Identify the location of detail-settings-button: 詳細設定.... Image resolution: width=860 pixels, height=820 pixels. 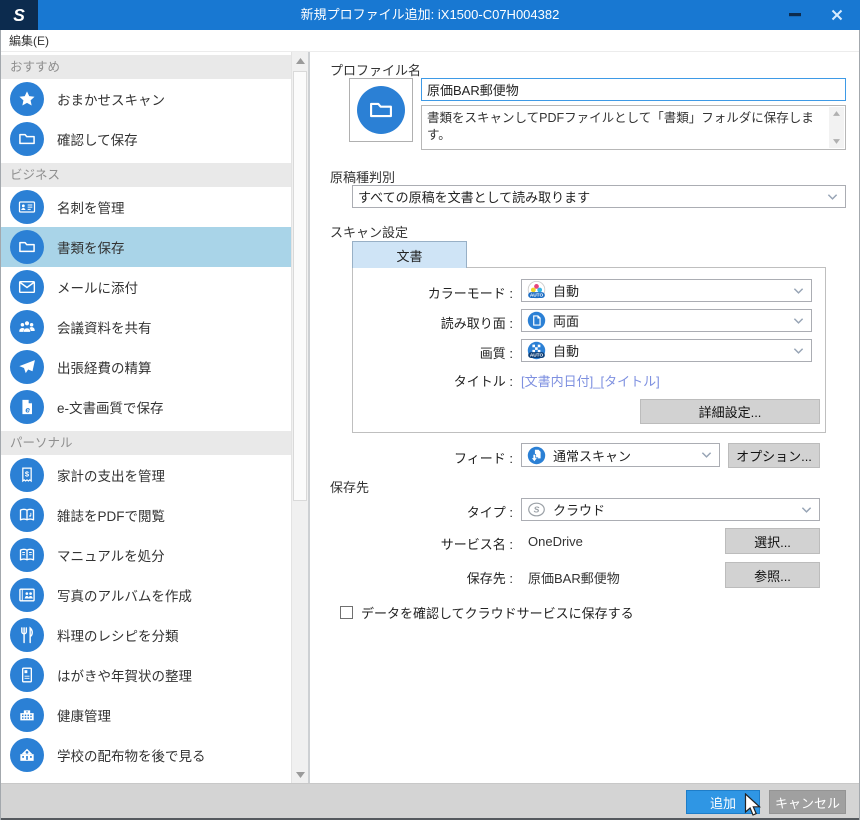
(730, 411).